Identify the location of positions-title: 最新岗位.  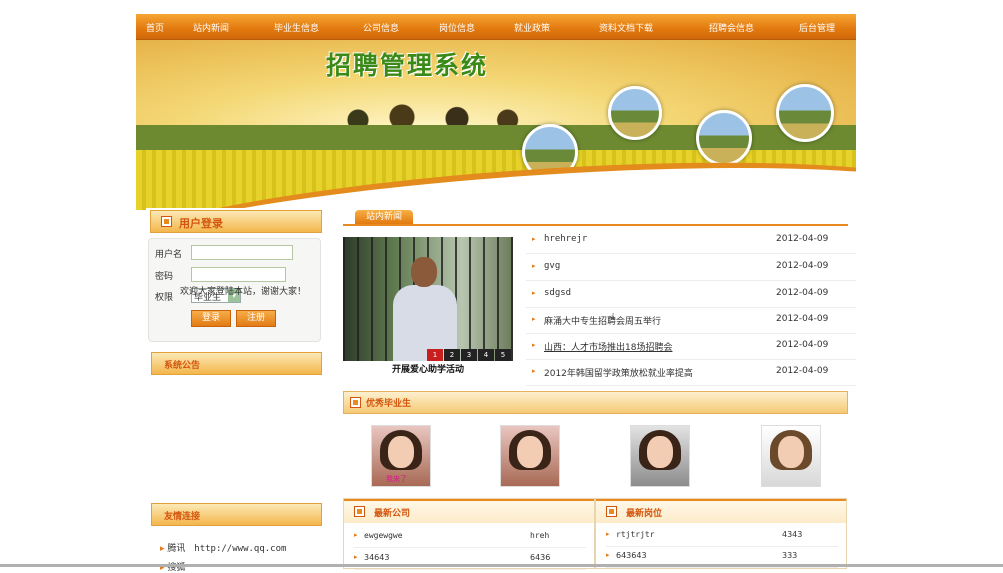
(644, 514).